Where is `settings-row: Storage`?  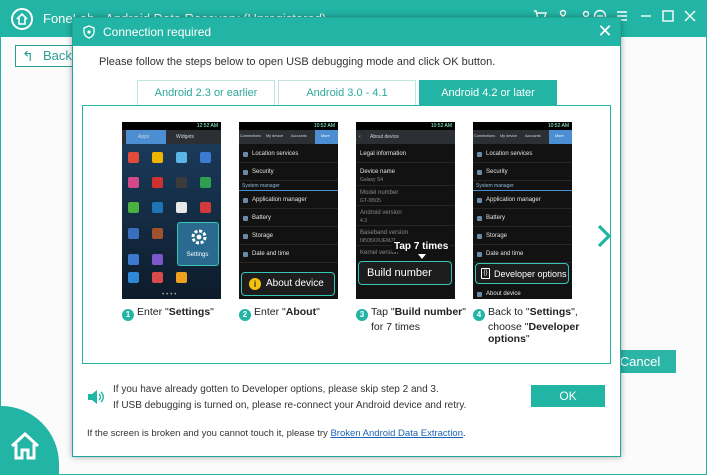
settings-row: Storage is located at coordinates (288, 236).